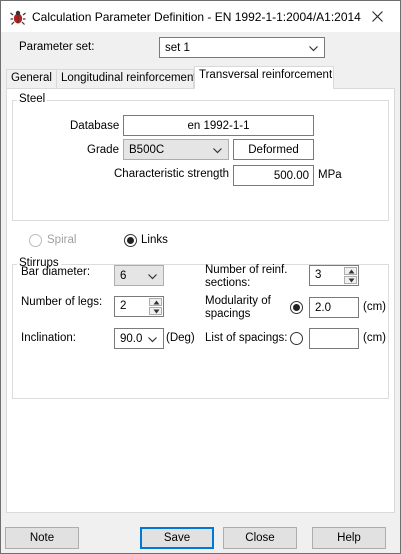 The height and width of the screenshot is (554, 401). I want to click on app-bug-icon, so click(18, 17).